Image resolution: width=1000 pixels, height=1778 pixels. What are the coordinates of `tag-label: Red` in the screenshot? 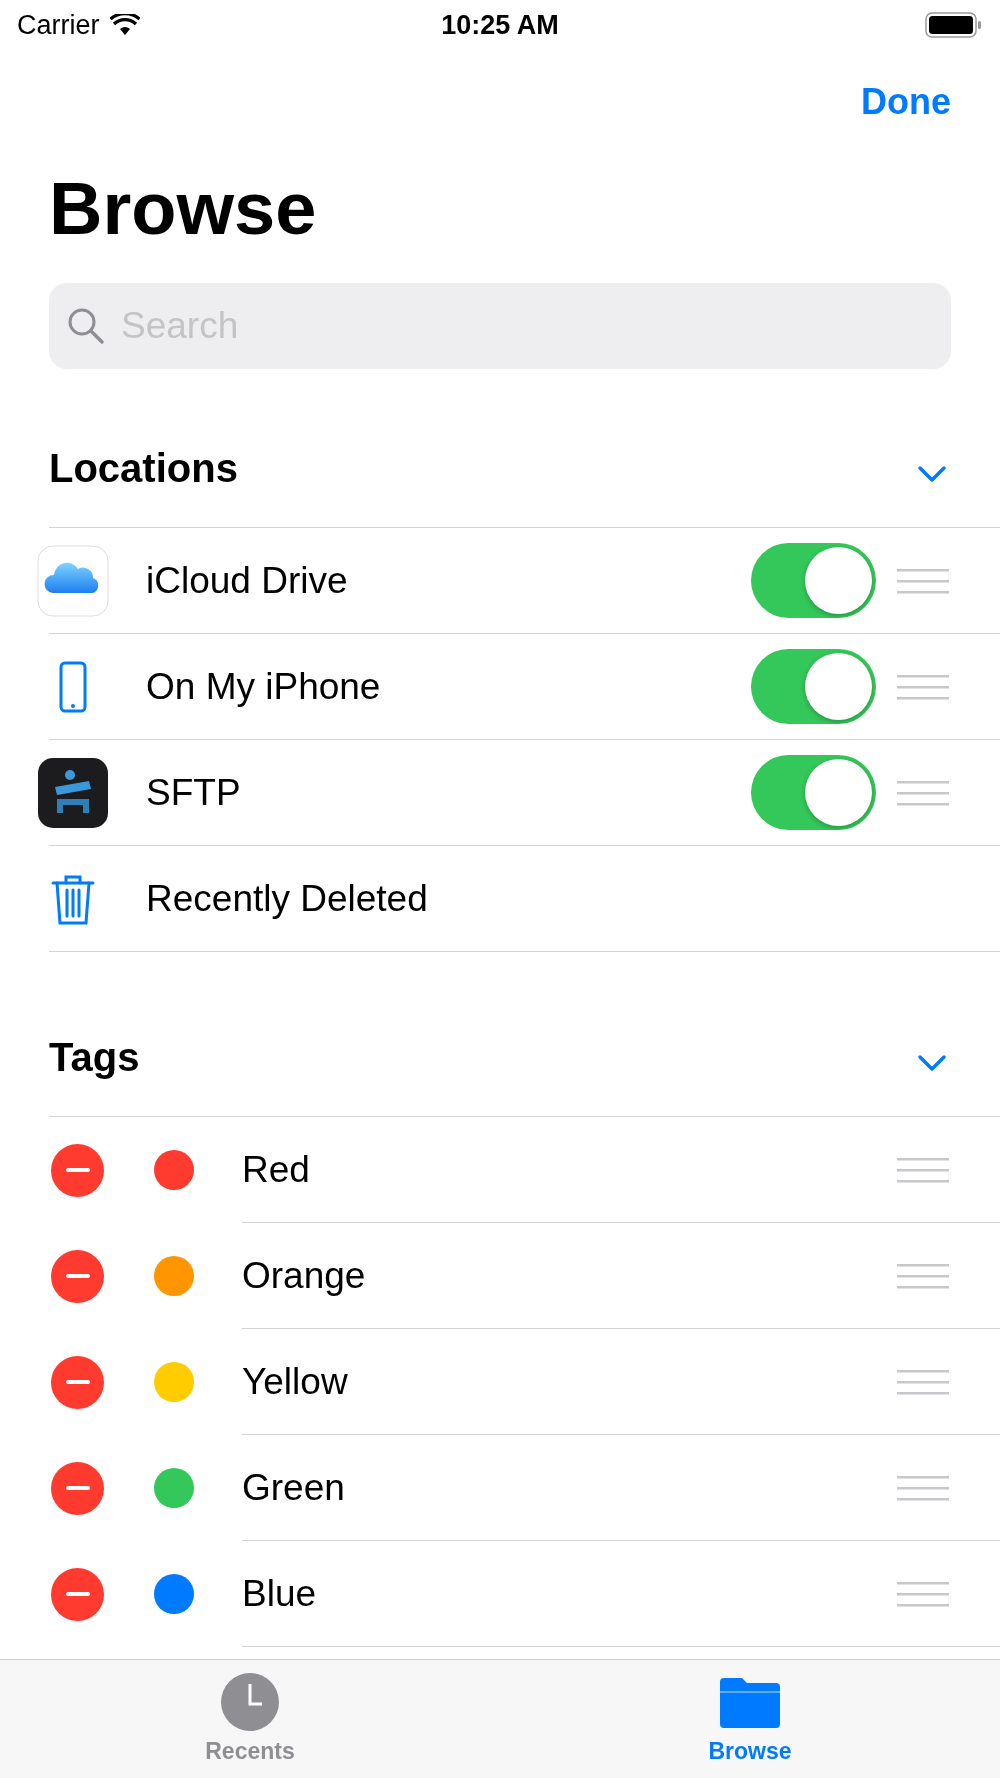 It's located at (276, 1169).